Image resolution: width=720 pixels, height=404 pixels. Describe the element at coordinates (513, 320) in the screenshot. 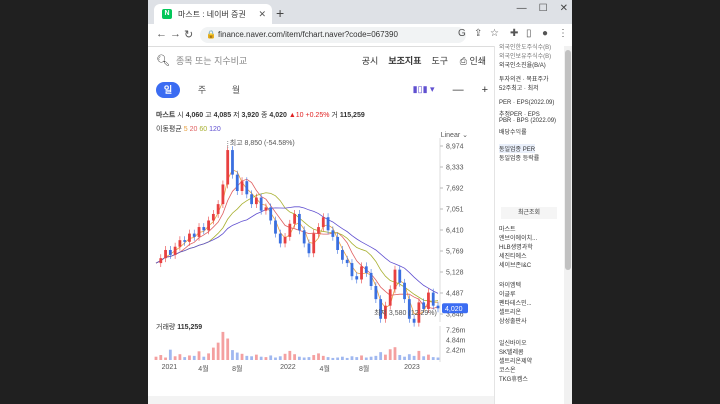

I see `recent-item: 삼성출판사` at that location.